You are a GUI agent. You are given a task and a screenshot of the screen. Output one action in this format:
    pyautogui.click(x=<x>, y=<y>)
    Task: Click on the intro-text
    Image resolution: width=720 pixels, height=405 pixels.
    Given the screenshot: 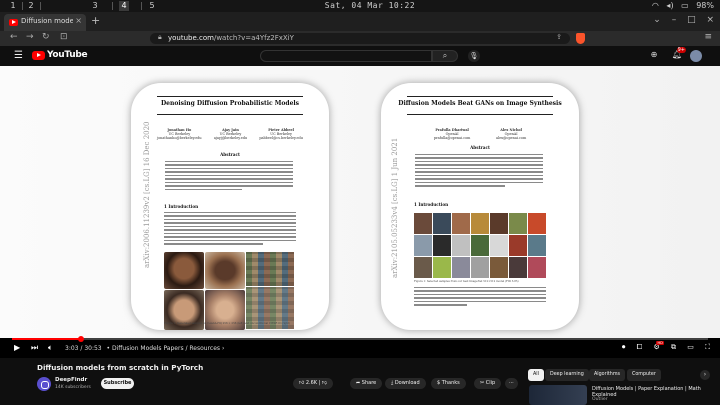 What is the action you would take?
    pyautogui.click(x=230, y=229)
    